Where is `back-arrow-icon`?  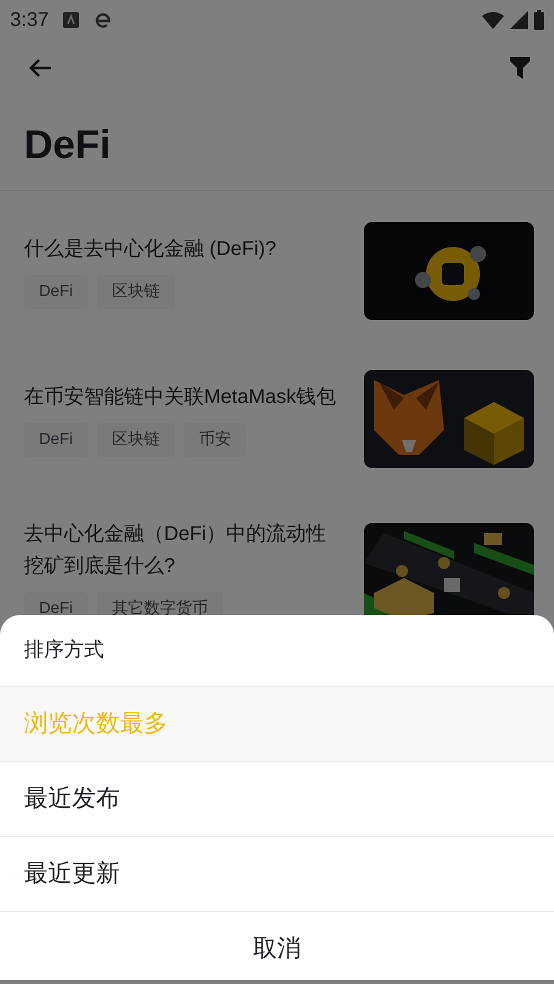
back-arrow-icon is located at coordinates (40, 68).